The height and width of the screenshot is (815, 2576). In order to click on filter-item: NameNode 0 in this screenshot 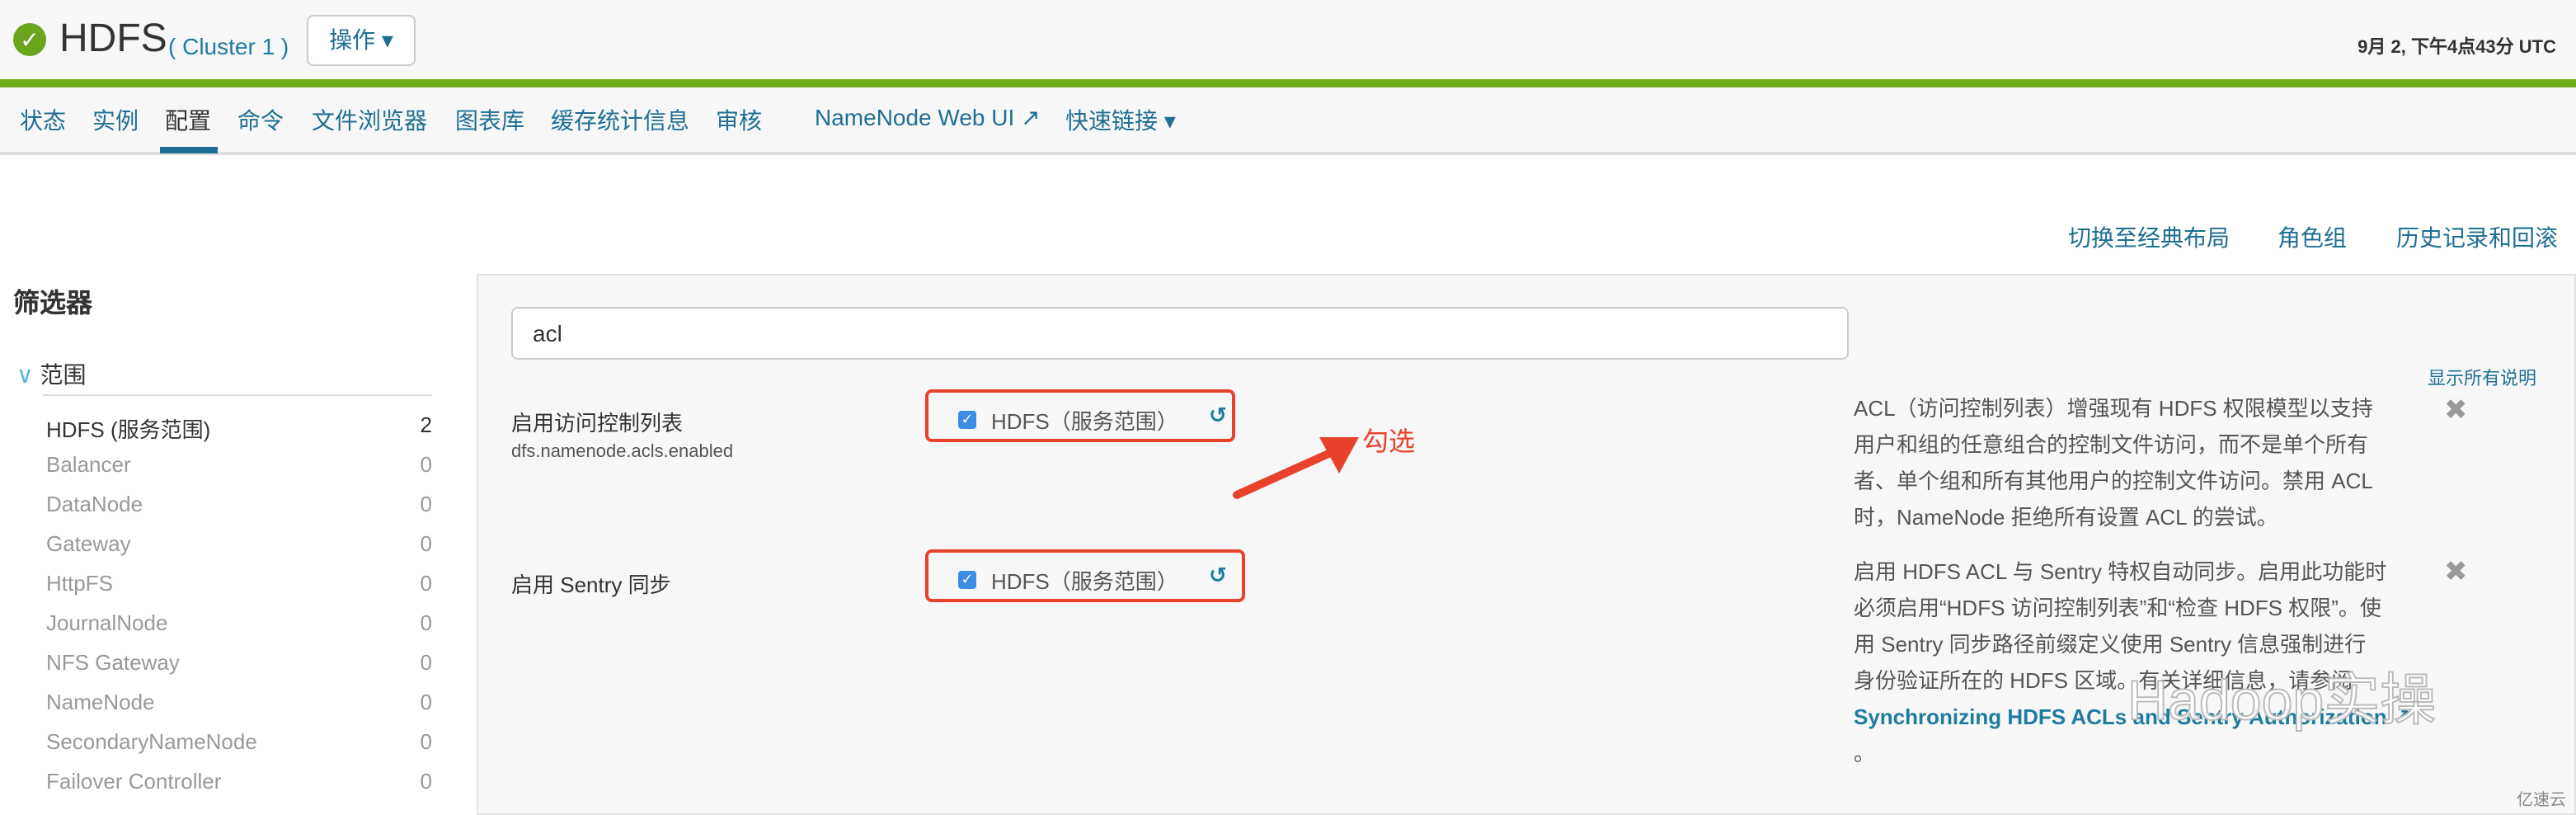, I will do `click(239, 706)`.